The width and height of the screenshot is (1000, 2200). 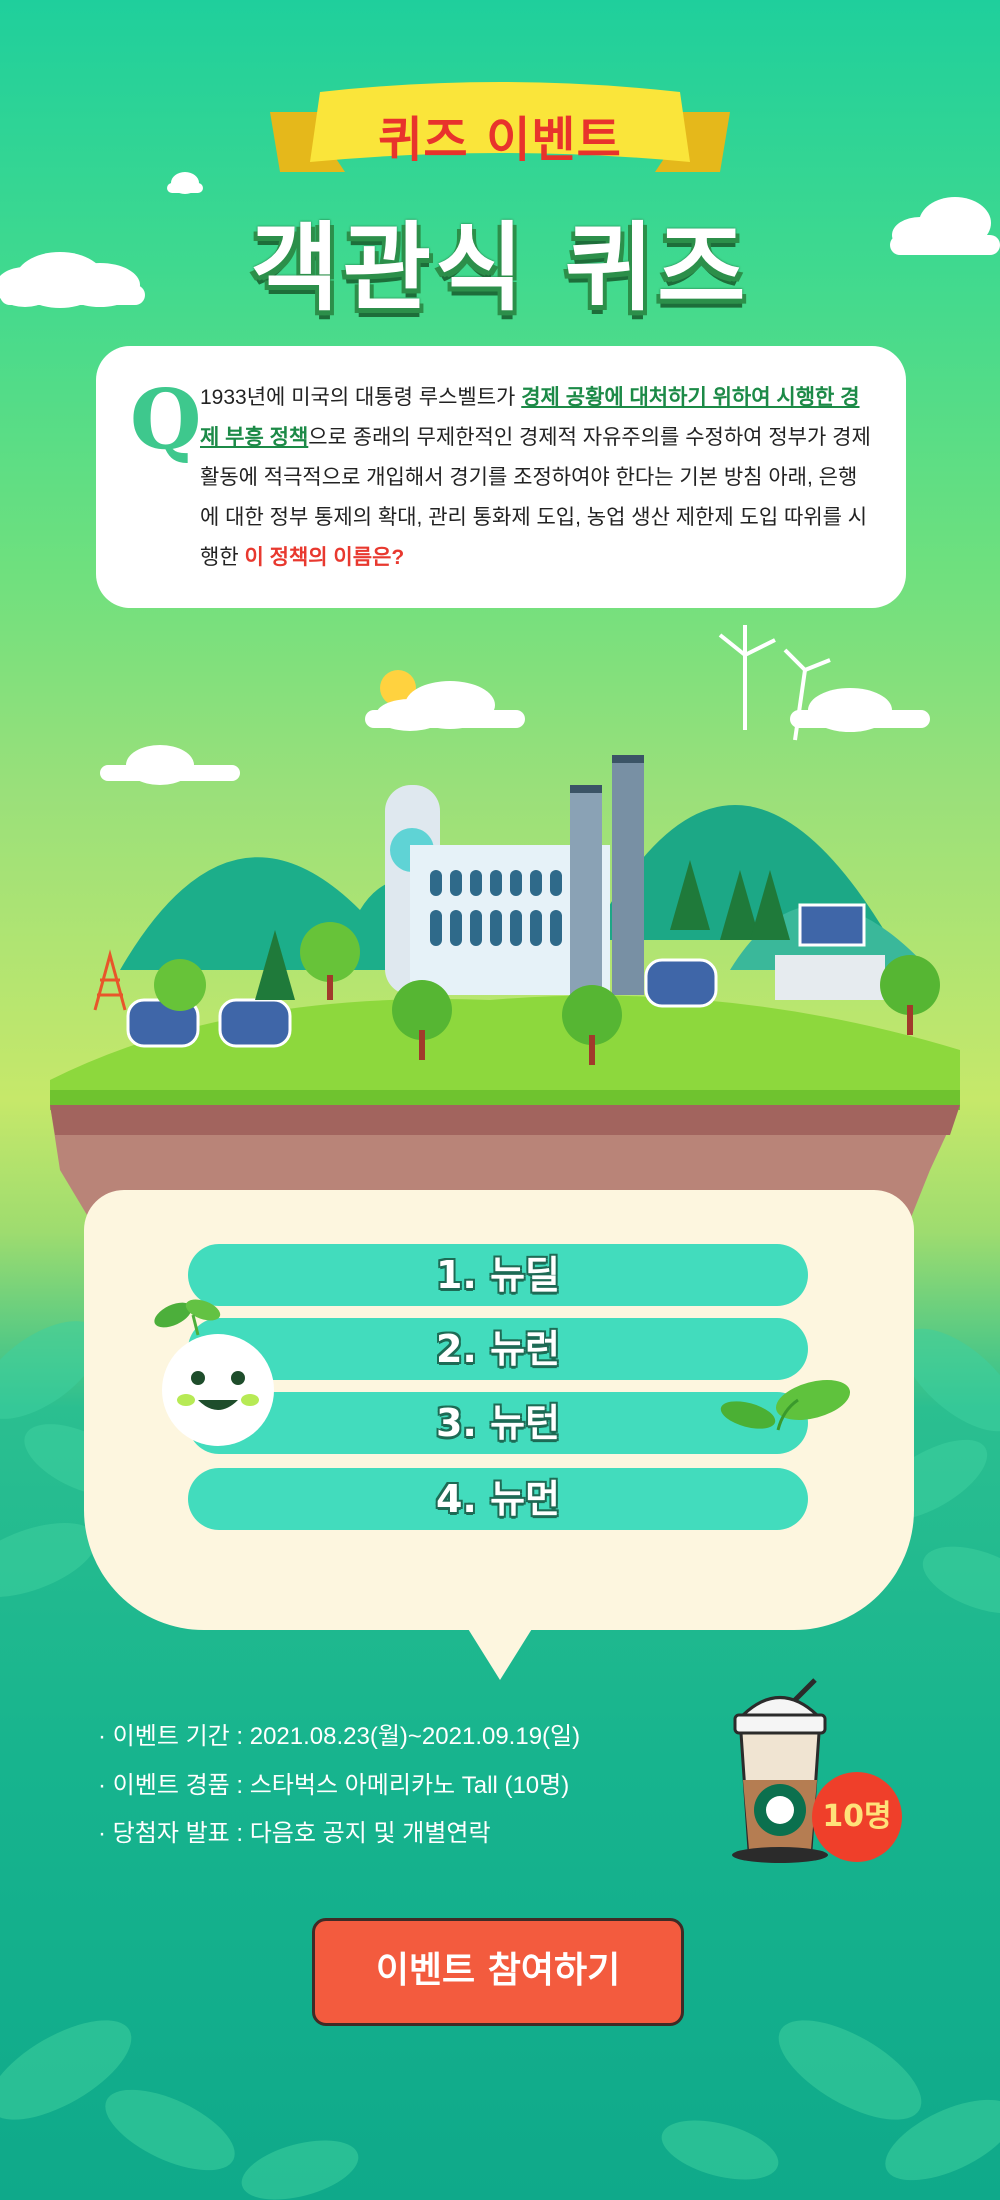 I want to click on seed-mascot-icon, so click(x=214, y=1372).